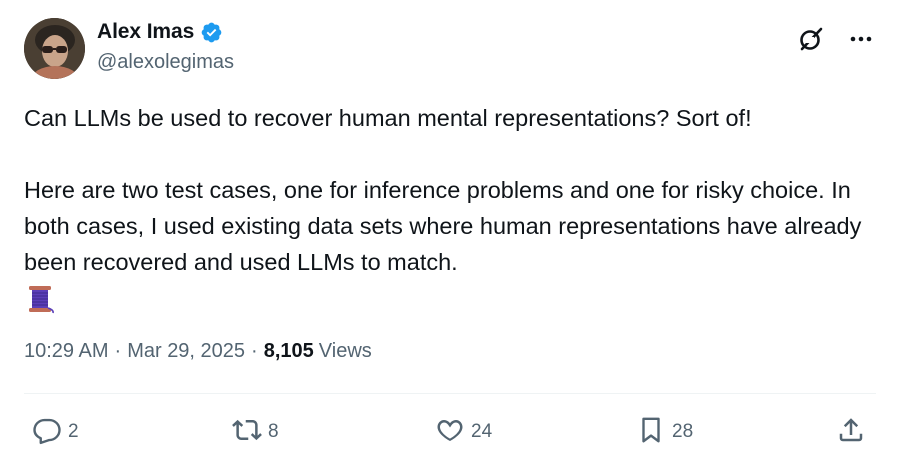 This screenshot has height=466, width=898. I want to click on repost-icon, so click(247, 432).